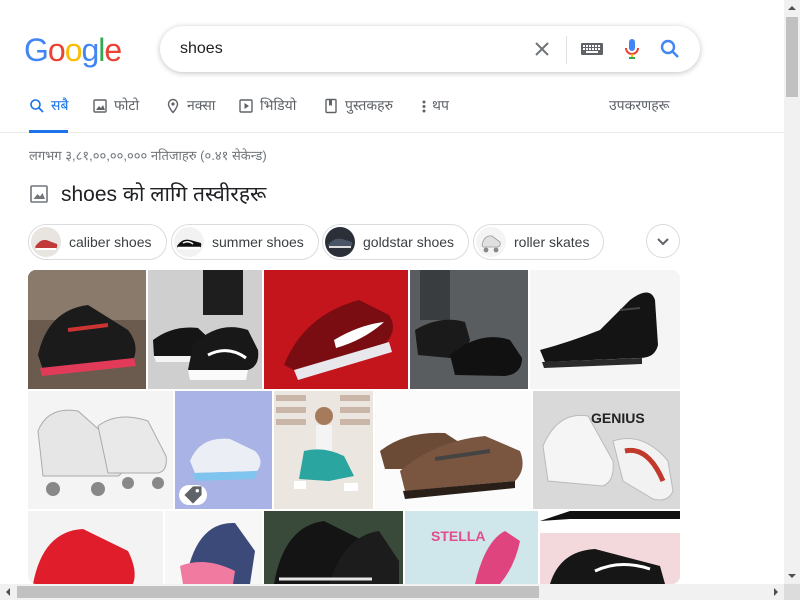 This screenshot has height=600, width=800. What do you see at coordinates (173, 106) in the screenshot?
I see `map-pin-icon` at bounding box center [173, 106].